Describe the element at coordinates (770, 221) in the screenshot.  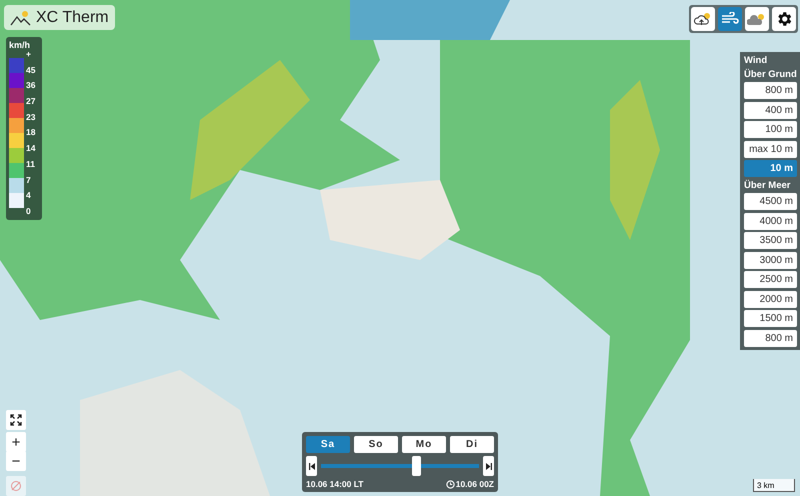
I see `altitude-option: 4000 m` at that location.